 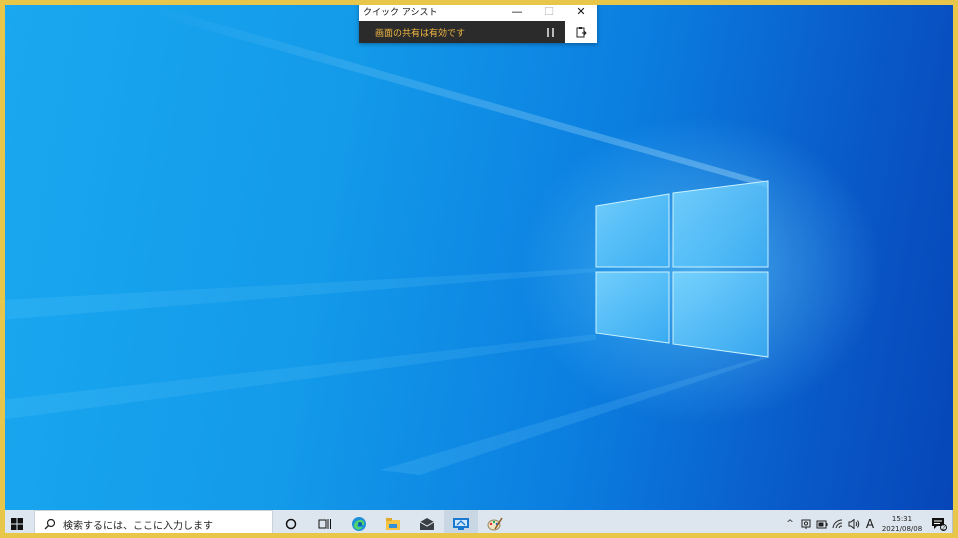 I want to click on wifi-icon, so click(x=838, y=524).